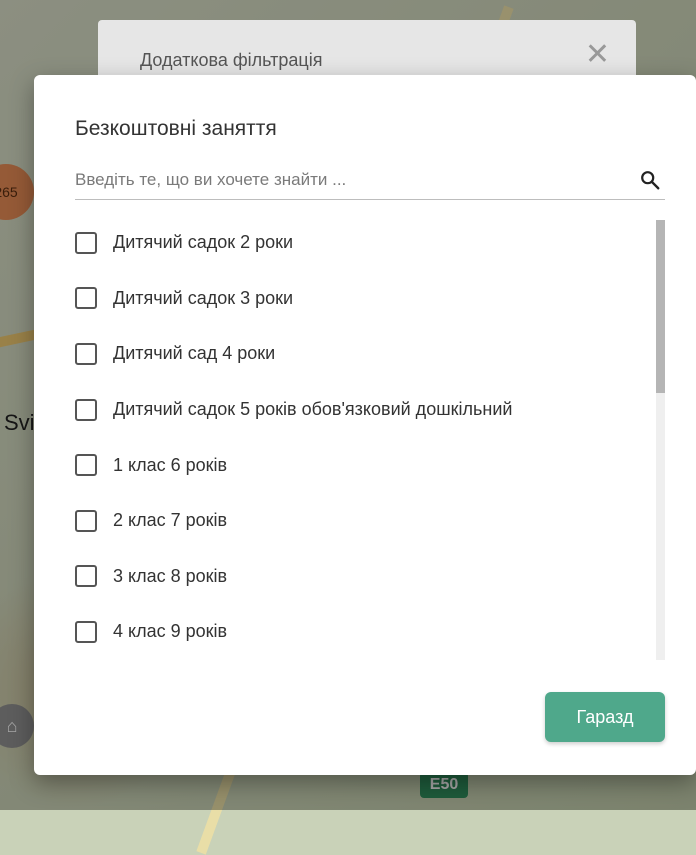 This screenshot has width=696, height=855. Describe the element at coordinates (365, 465) in the screenshot. I see `list-item: 1 клас 6 років` at that location.